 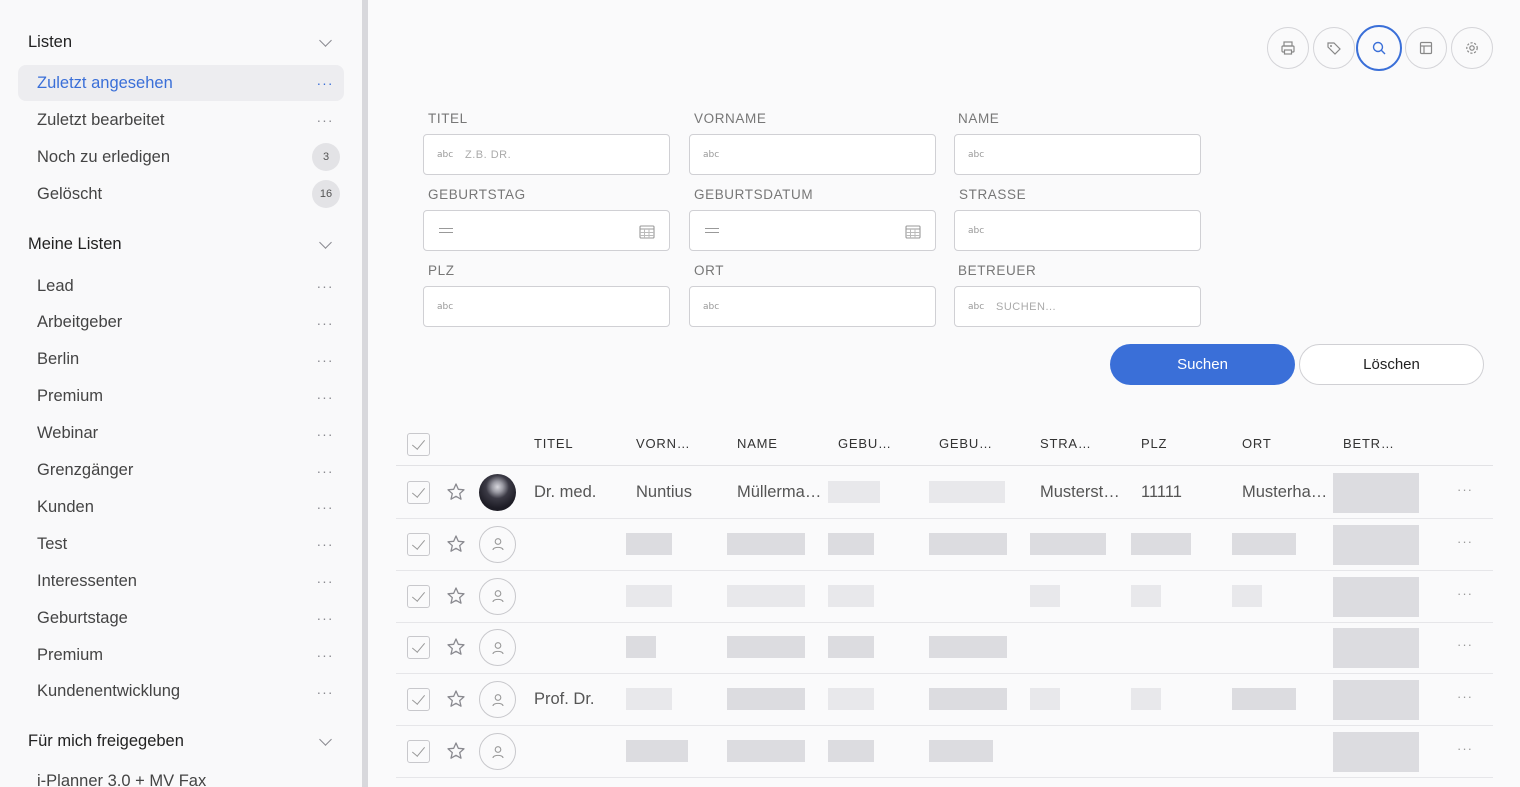 What do you see at coordinates (730, 118) in the screenshot?
I see `label-vorname: VORNAME` at bounding box center [730, 118].